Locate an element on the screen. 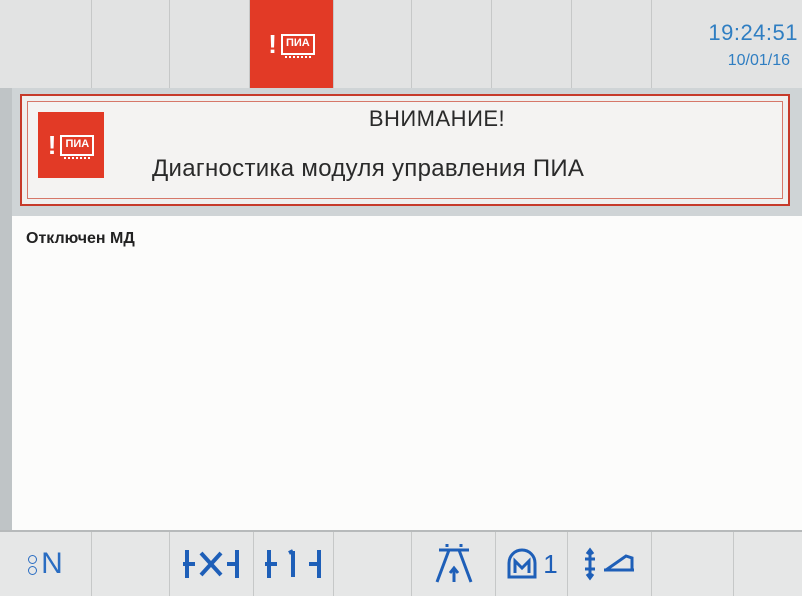 This screenshot has height=596, width=802. thread-trimmer-icon is located at coordinates (210, 564).